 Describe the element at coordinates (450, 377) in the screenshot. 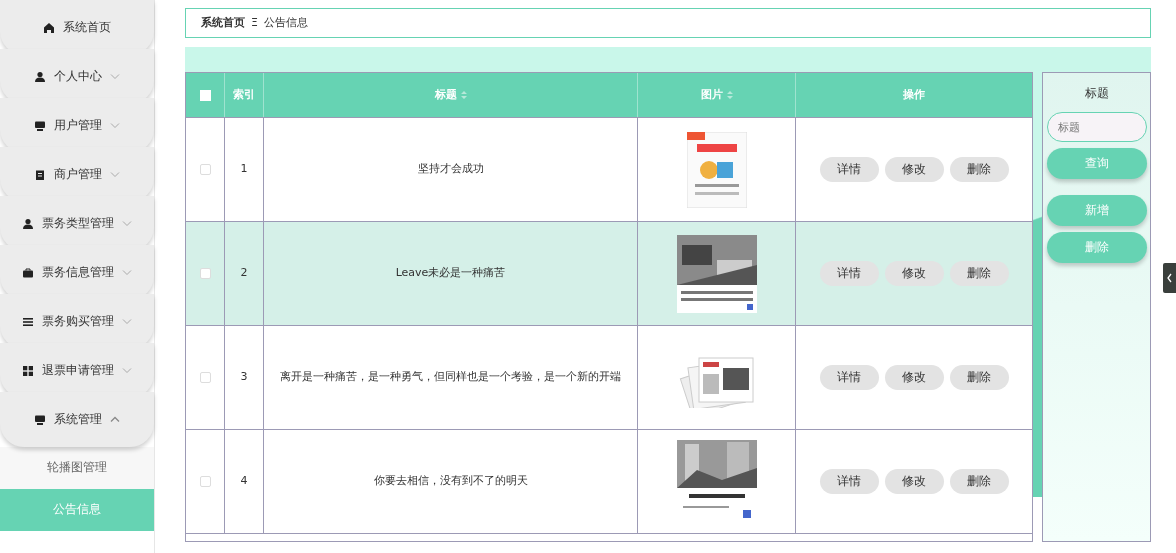

I see `table-cell: 离开是一种痛苦，是一种勇气，但同样也是一个考验，是一个新的开端` at that location.